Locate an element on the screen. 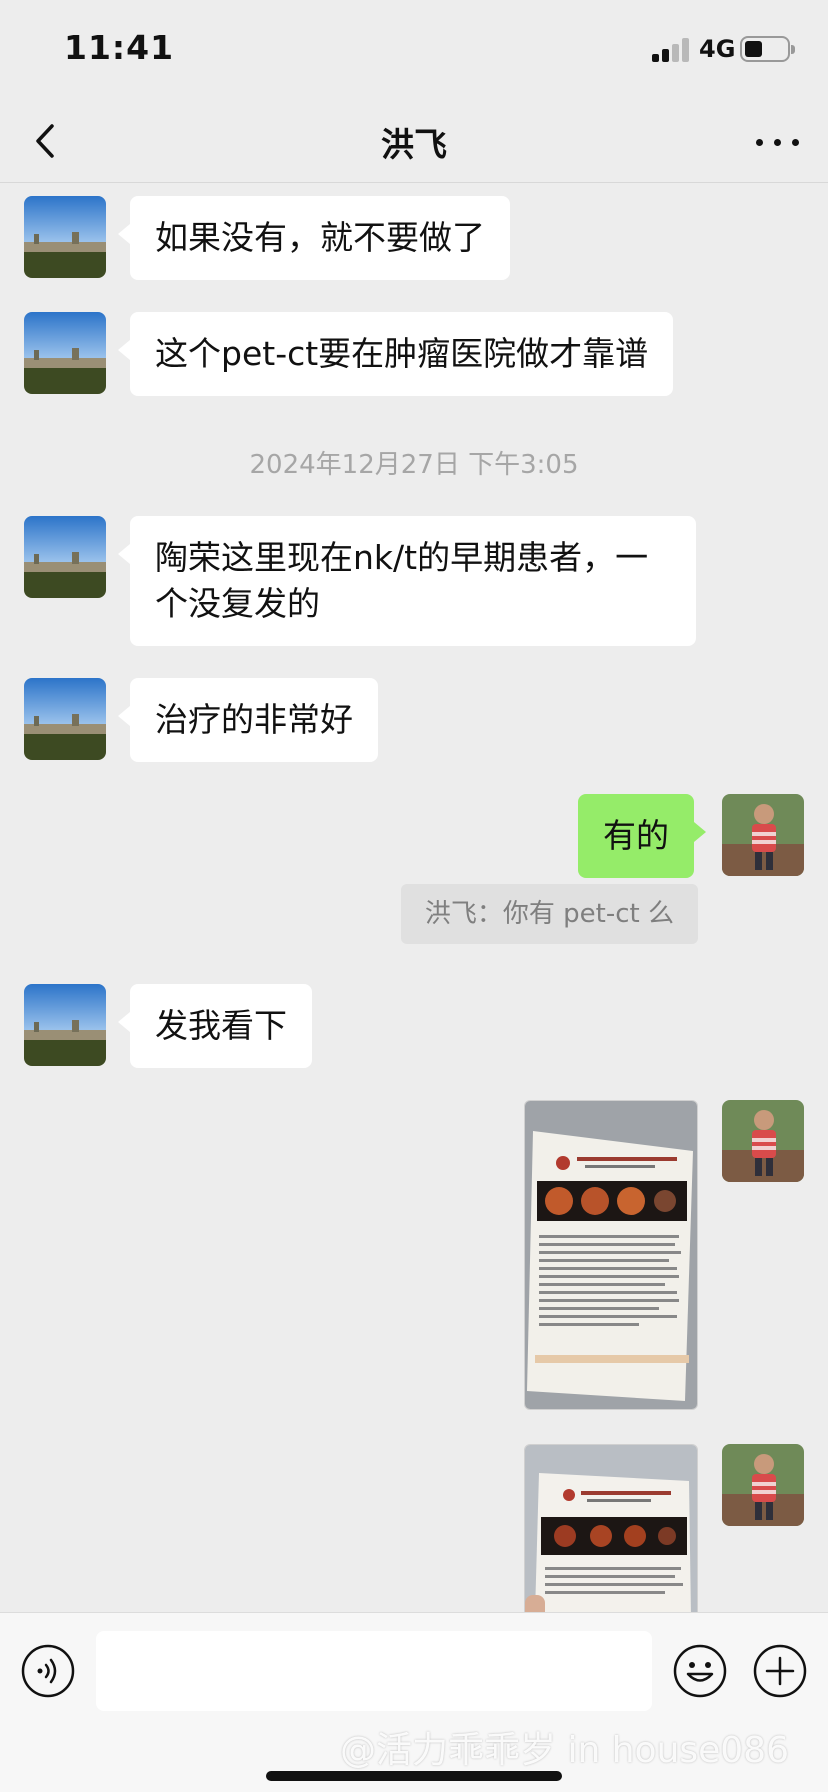 This screenshot has height=1792, width=828. input-bar: @活力乖乖岁 in house086 is located at coordinates (414, 1702).